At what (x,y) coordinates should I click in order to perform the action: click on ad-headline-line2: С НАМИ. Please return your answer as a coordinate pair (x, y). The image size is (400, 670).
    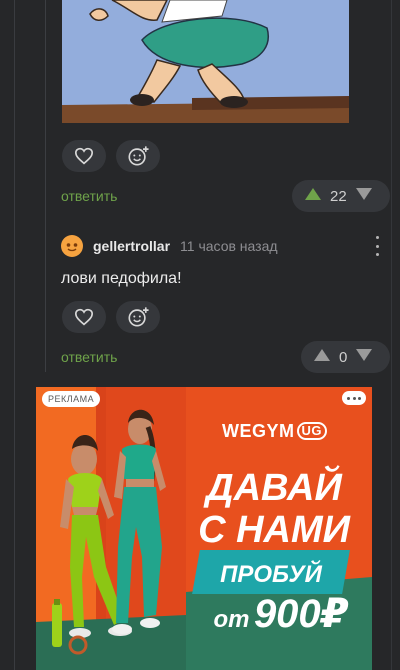
    Looking at the image, I should click on (274, 530).